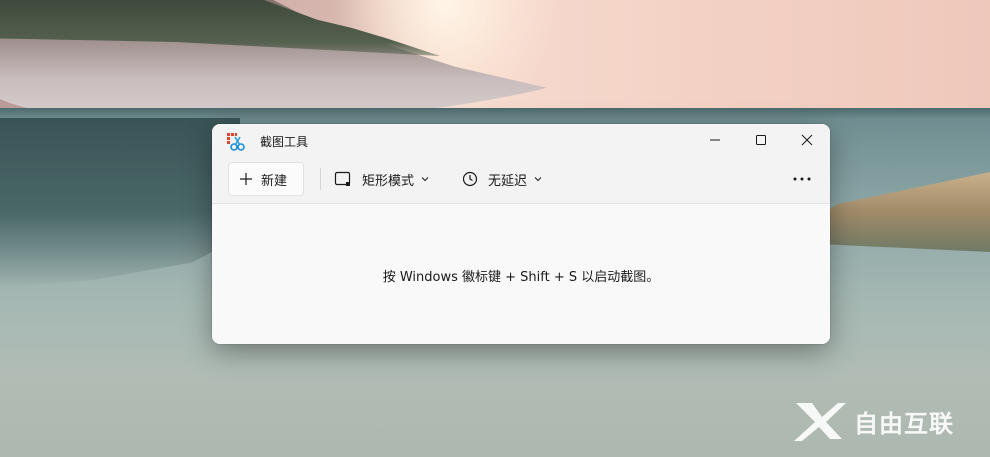  I want to click on maximize-icon, so click(761, 140).